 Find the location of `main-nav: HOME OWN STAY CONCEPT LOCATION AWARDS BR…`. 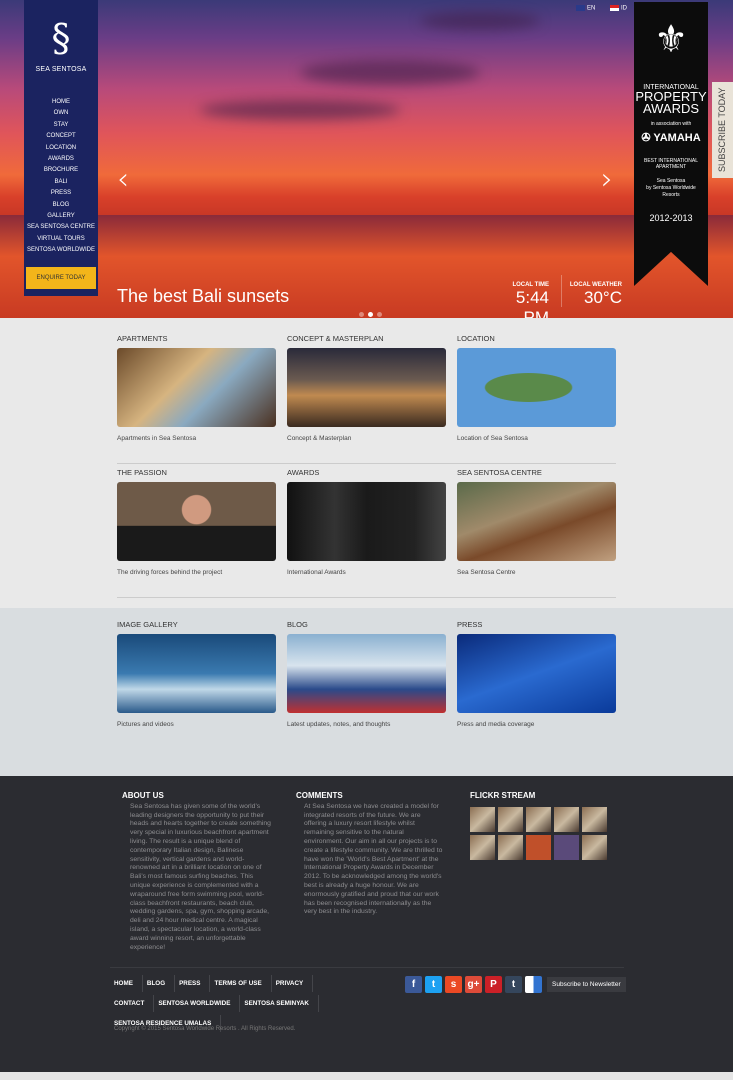

main-nav: HOME OWN STAY CONCEPT LOCATION AWARDS BR… is located at coordinates (61, 177).